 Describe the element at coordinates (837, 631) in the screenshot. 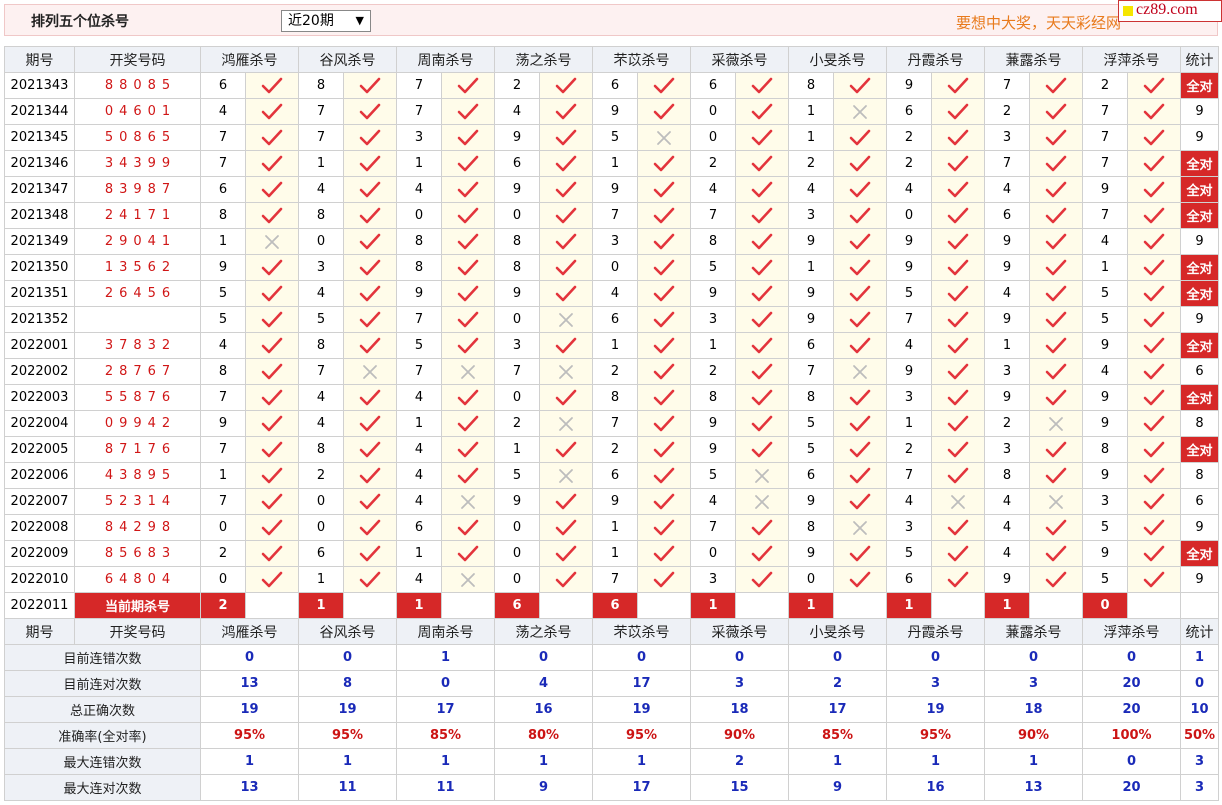

I see `column-header: 小旻杀号` at that location.